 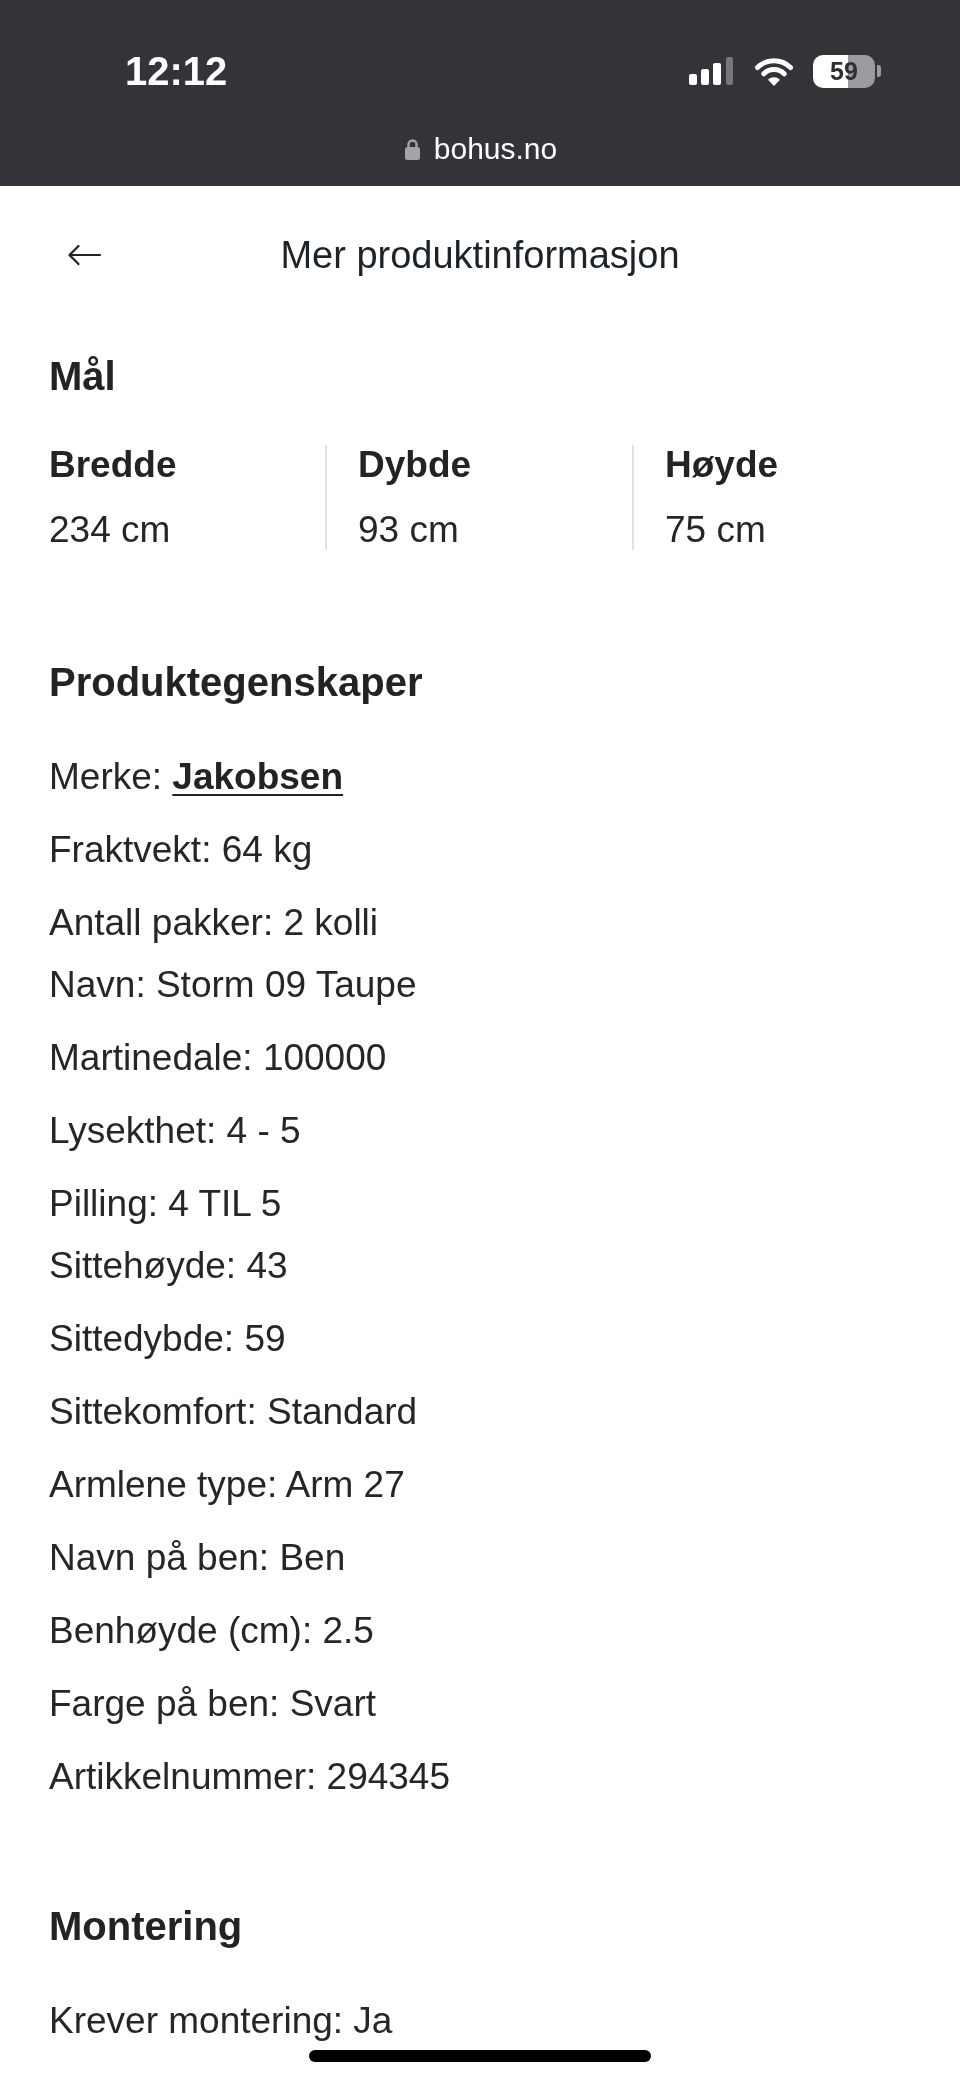 What do you see at coordinates (236, 682) in the screenshot?
I see `section-heading: Produktegenskaper` at bounding box center [236, 682].